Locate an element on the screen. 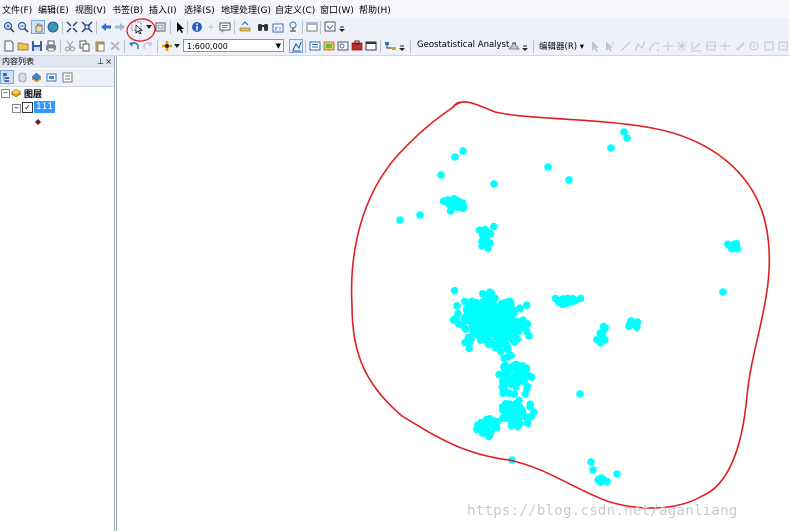  print-icon is located at coordinates (51, 46).